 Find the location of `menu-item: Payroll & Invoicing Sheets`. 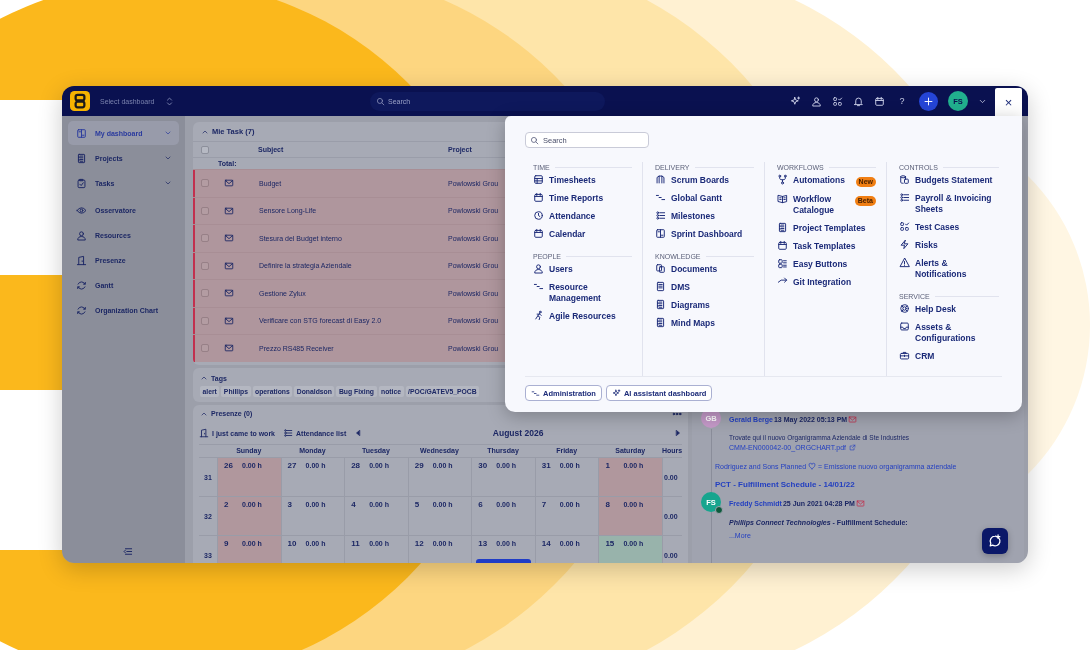

menu-item: Payroll & Invoicing Sheets is located at coordinates (949, 204).